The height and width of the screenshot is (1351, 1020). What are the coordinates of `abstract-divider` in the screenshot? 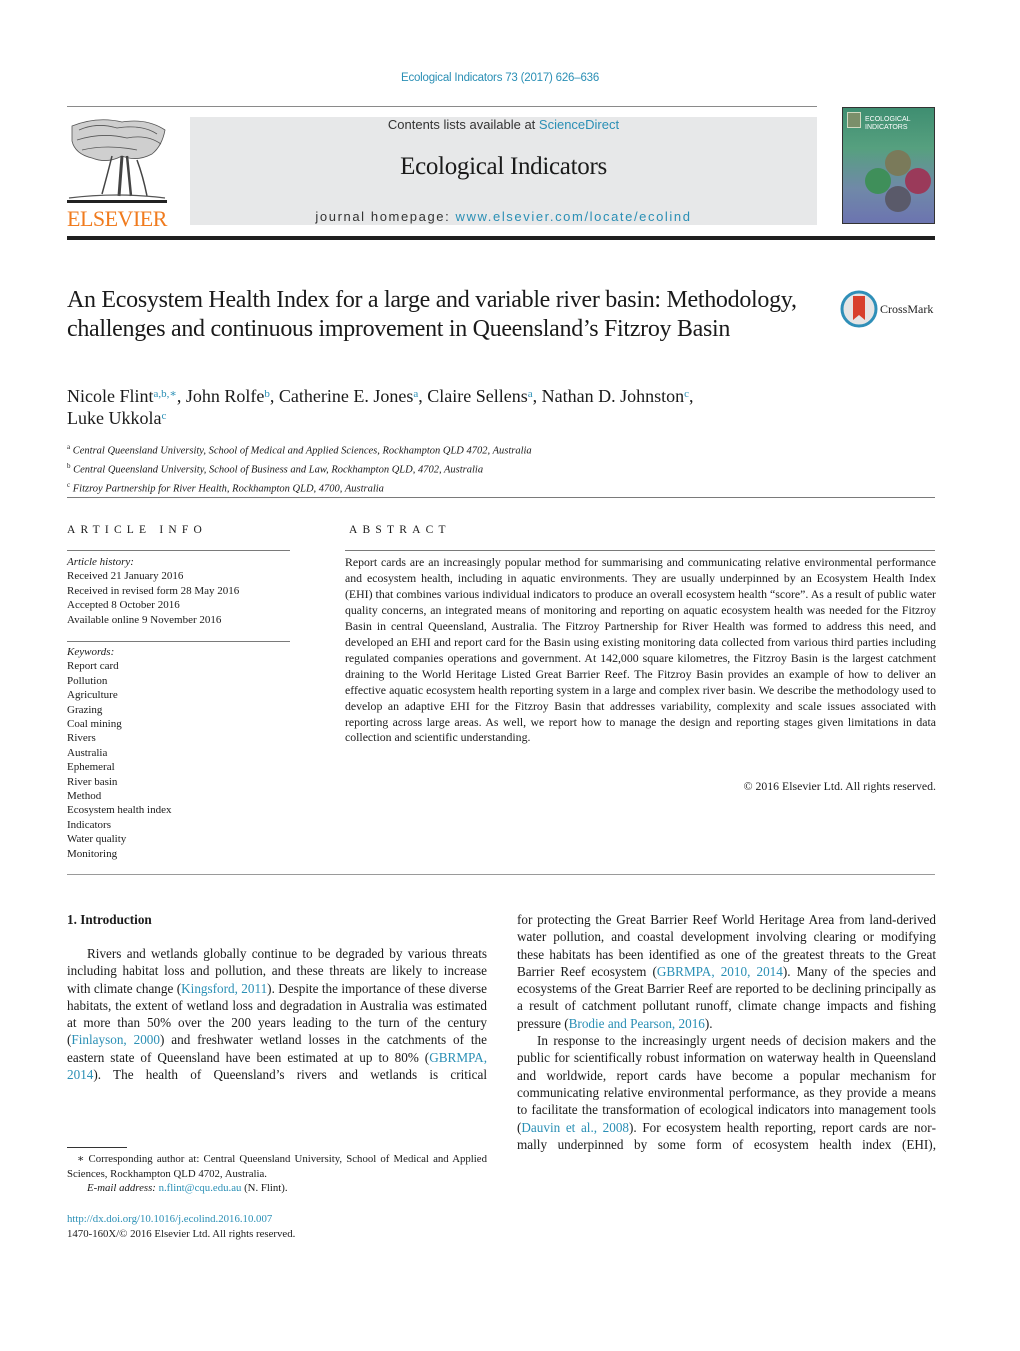 It's located at (640, 550).